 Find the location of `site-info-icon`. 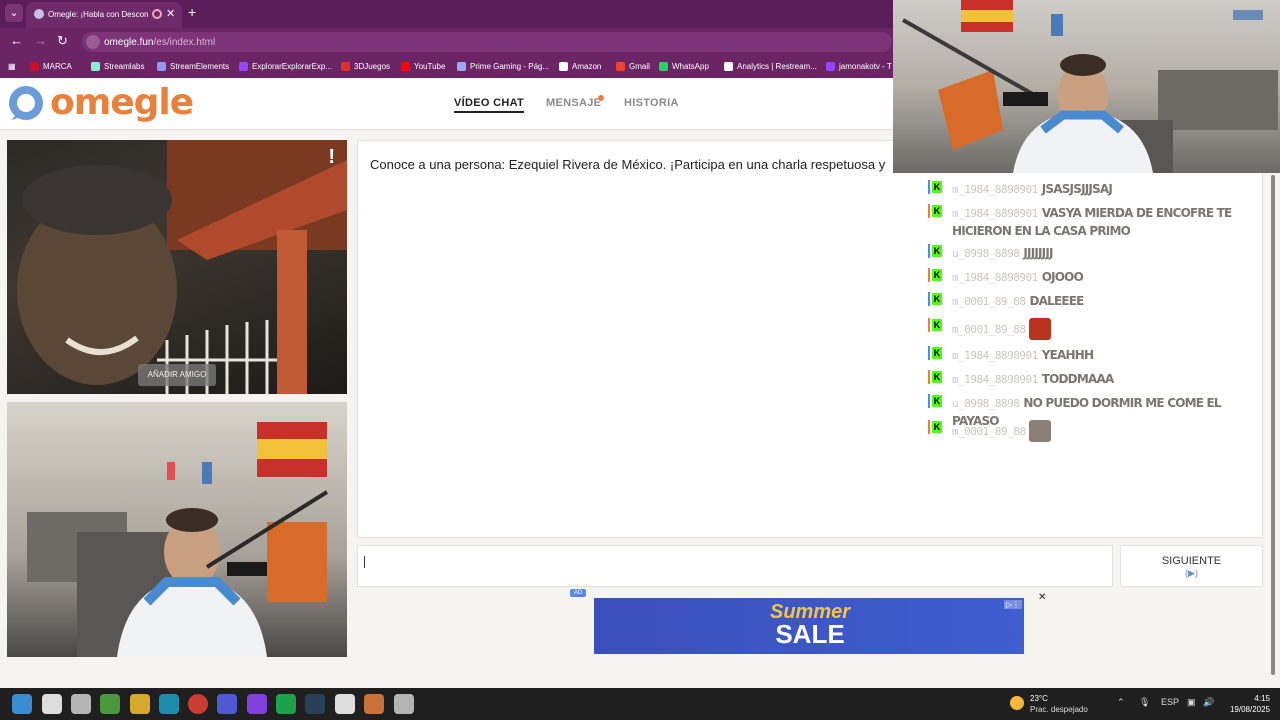

site-info-icon is located at coordinates (93, 42).